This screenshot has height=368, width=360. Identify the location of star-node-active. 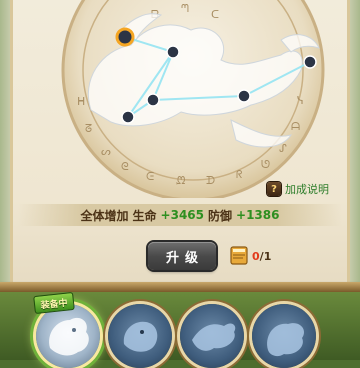
(125, 37).